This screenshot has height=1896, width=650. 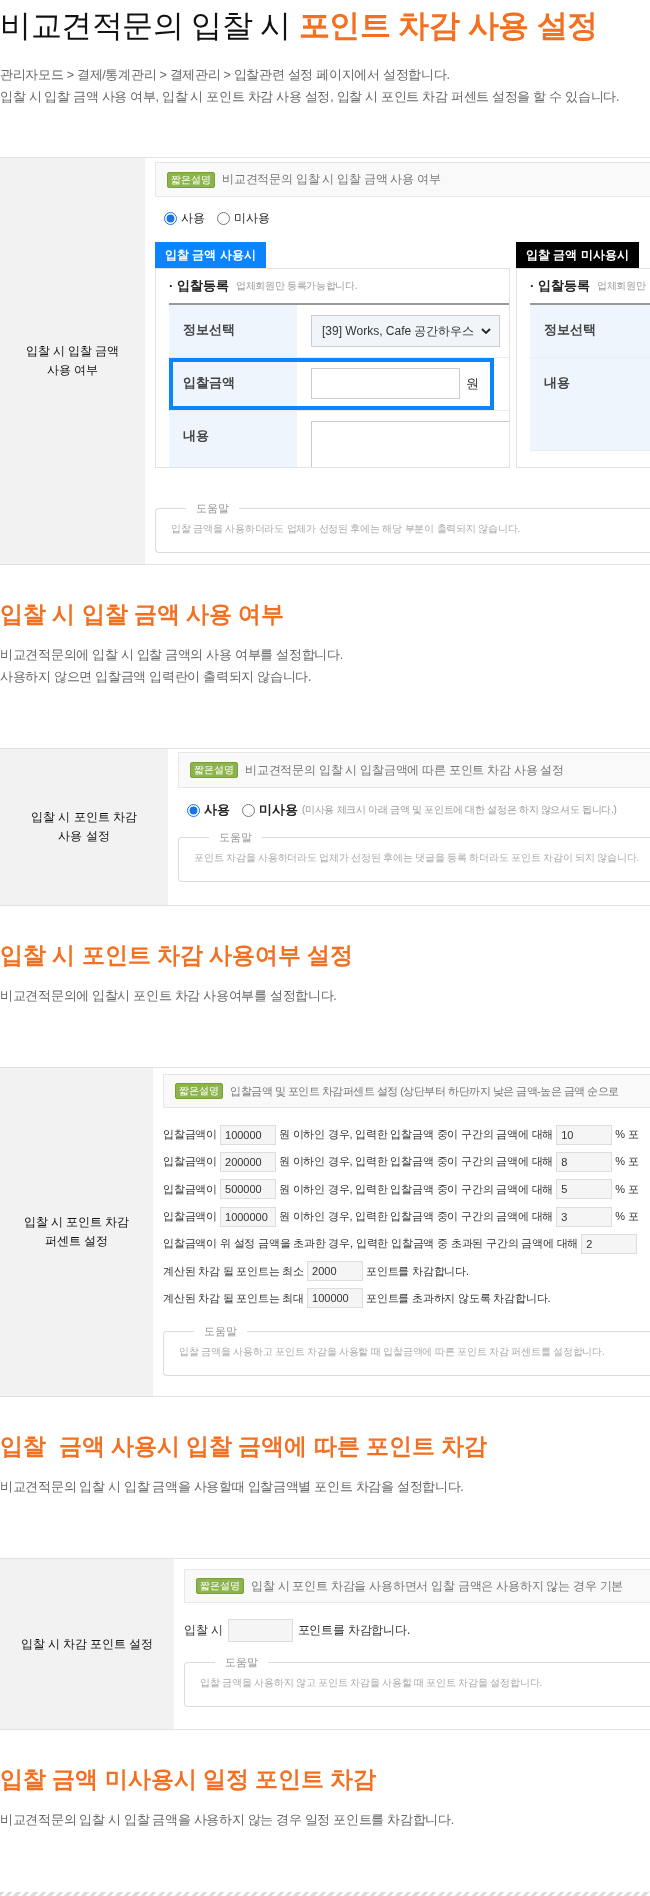 I want to click on value-input: 8, so click(x=584, y=1161).